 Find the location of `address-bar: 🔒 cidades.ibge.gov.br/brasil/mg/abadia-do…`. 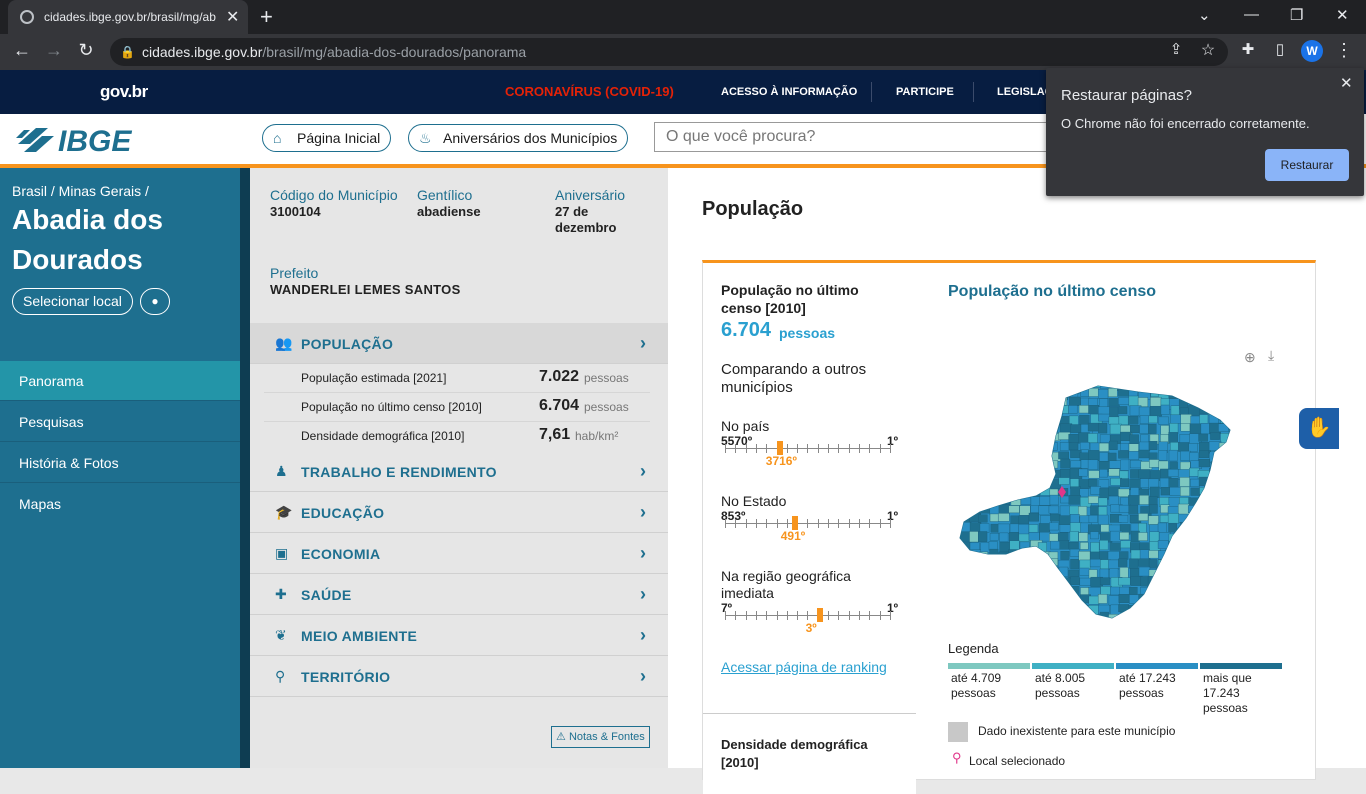

address-bar: 🔒 cidades.ibge.gov.br/brasil/mg/abadia-do… is located at coordinates (669, 52).